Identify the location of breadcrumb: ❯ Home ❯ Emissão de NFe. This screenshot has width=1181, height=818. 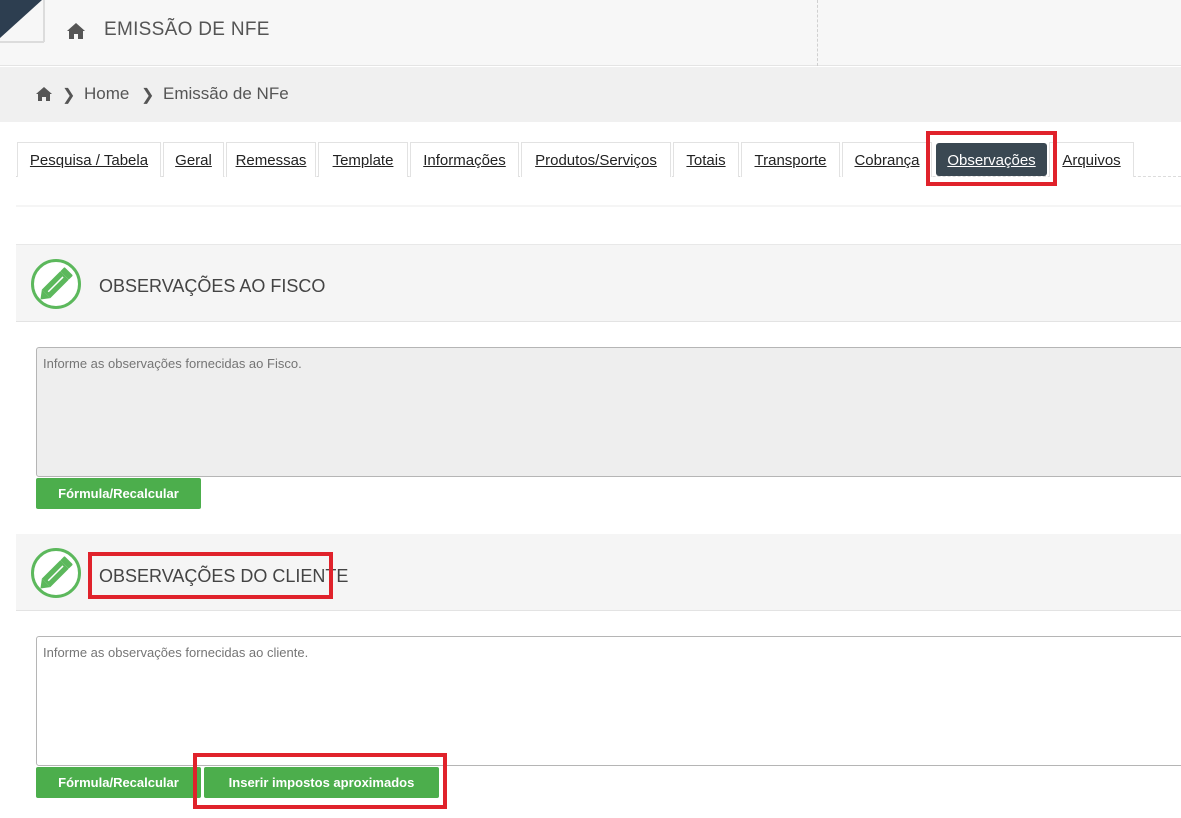
(590, 94).